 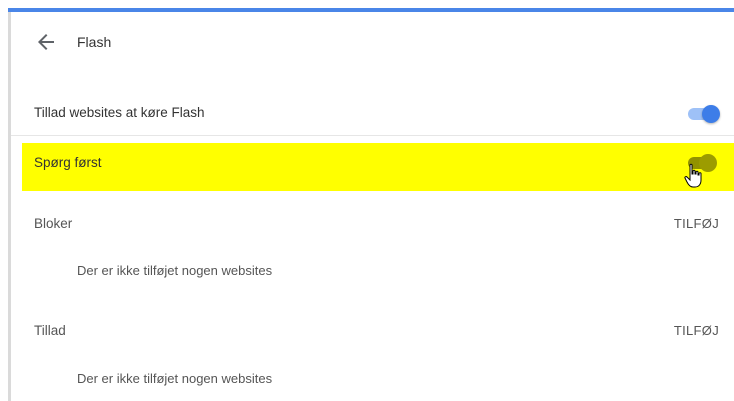 I want to click on allow-empty-text: Der er ikke tilføjet nogen websites, so click(x=175, y=378).